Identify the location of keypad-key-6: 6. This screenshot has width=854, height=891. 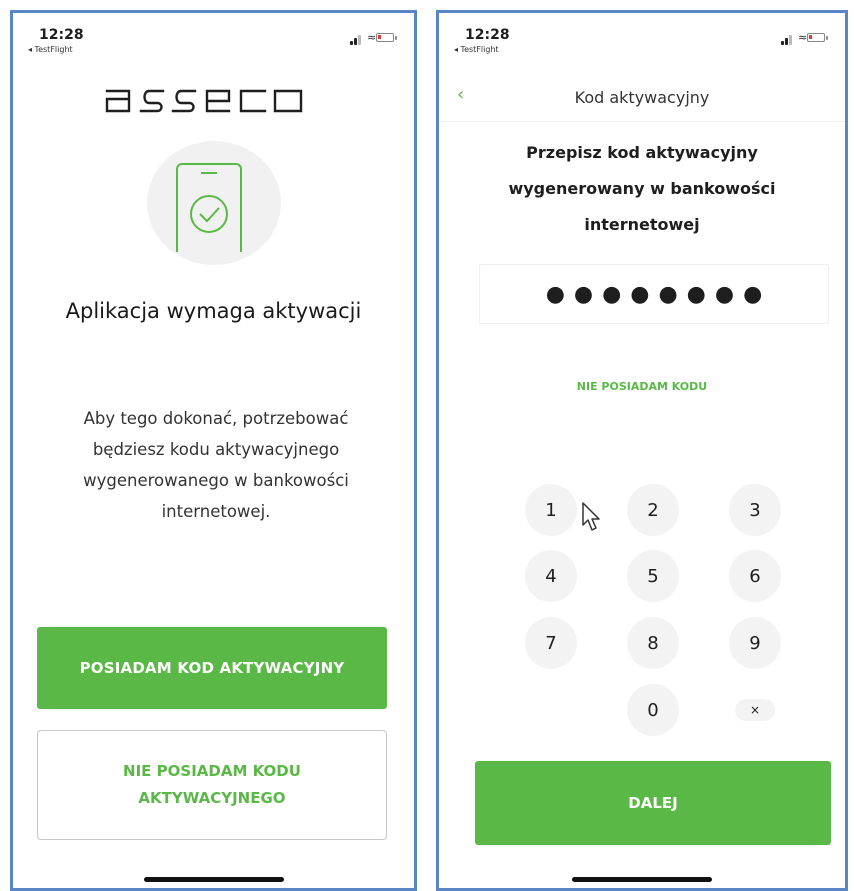
(755, 576).